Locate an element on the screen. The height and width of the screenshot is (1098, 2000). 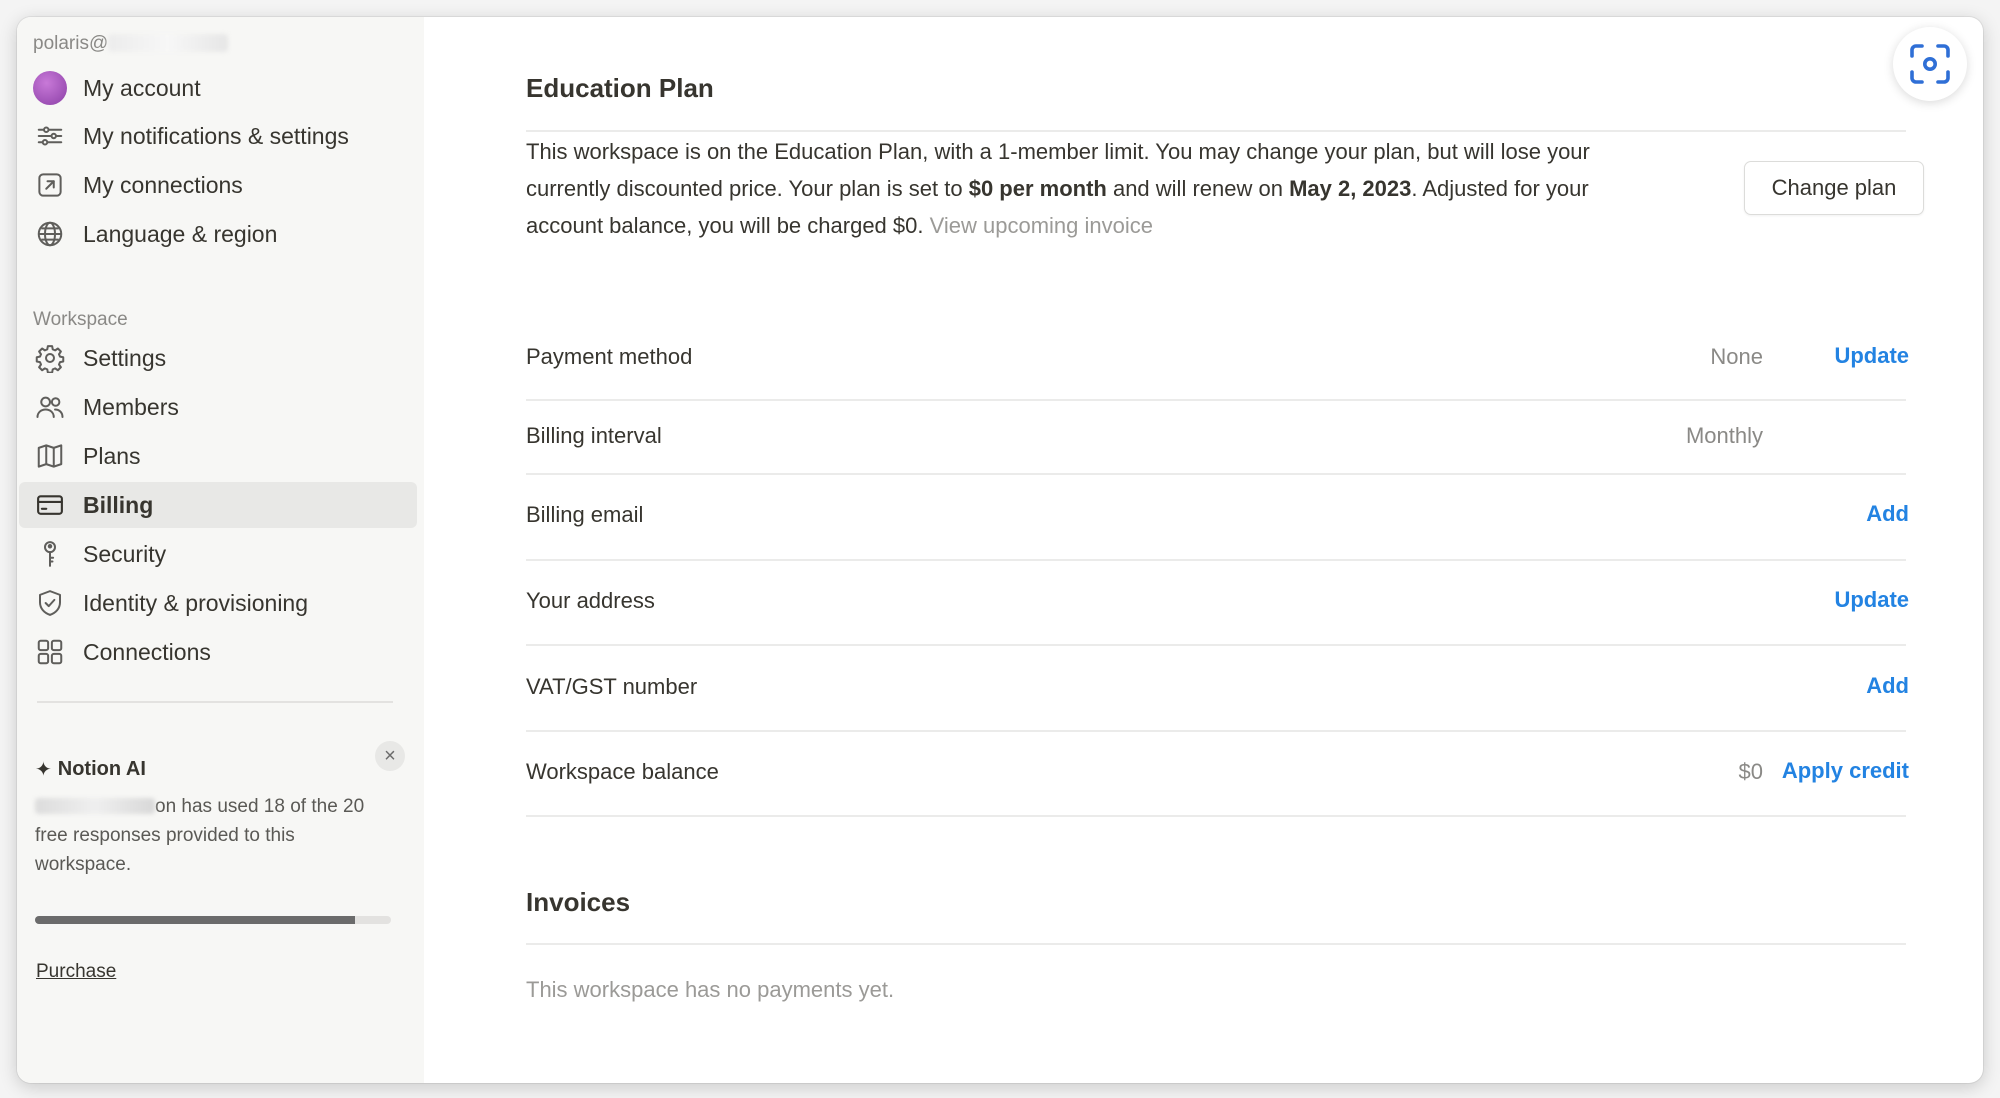
ai-usage-progress-bar is located at coordinates (213, 920).